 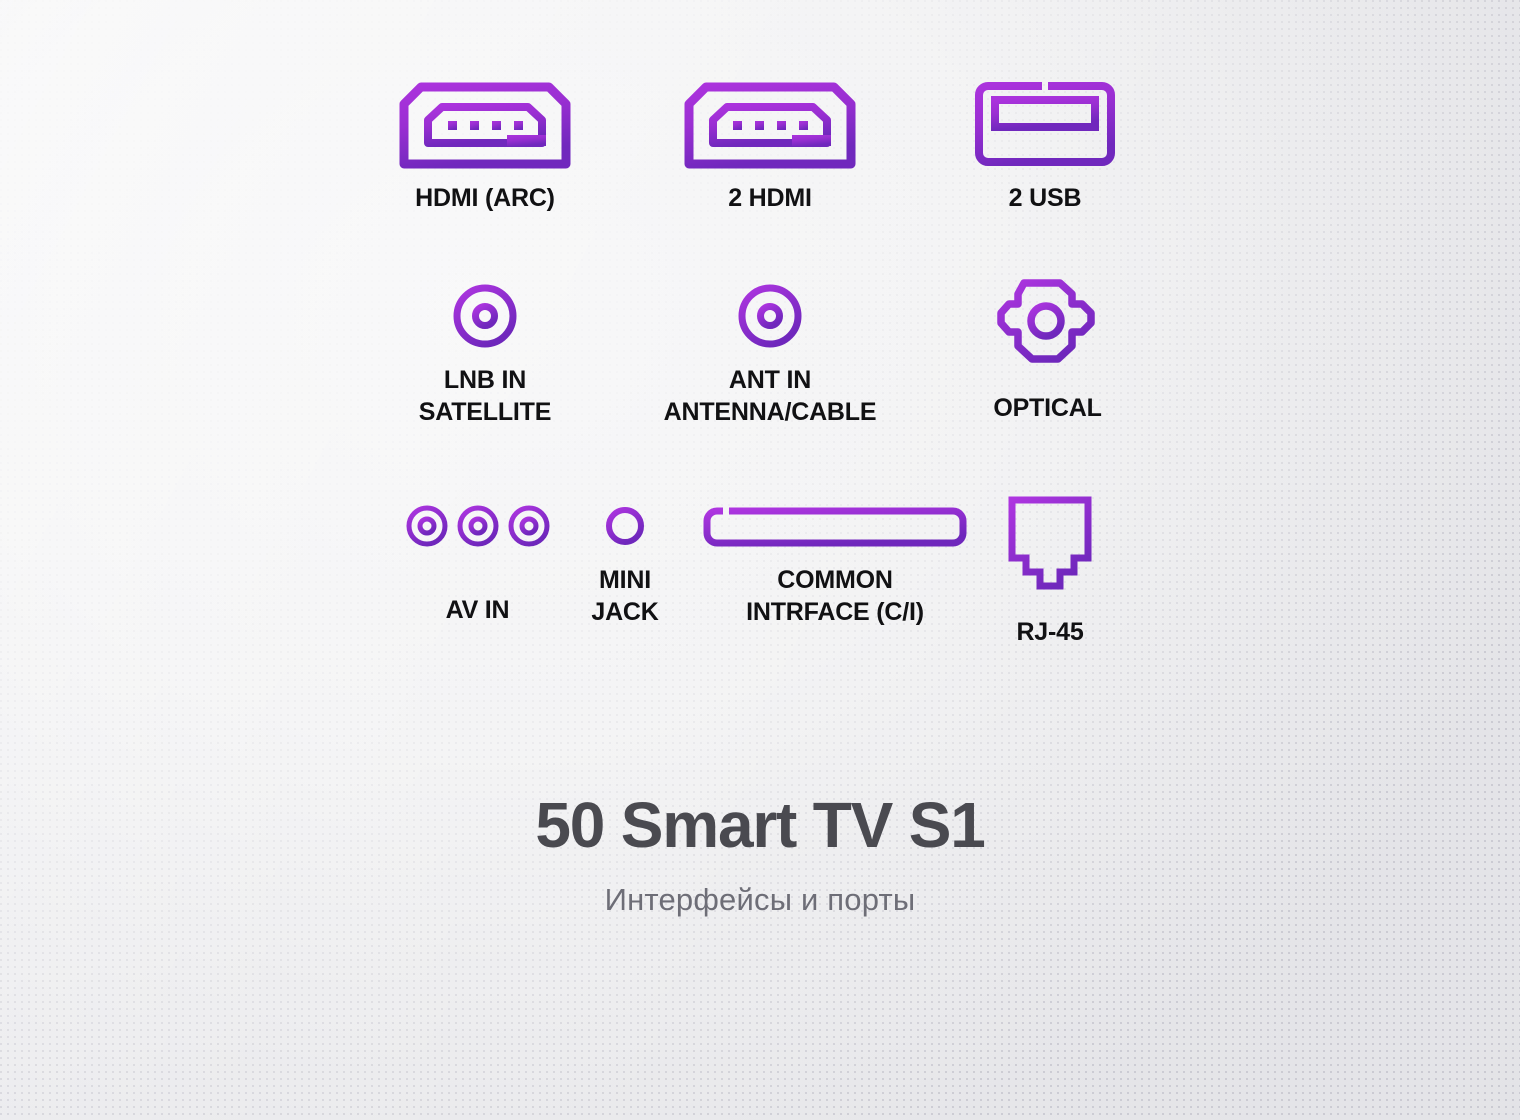 I want to click on product-title: 50 Smart TV S1, so click(x=760, y=825).